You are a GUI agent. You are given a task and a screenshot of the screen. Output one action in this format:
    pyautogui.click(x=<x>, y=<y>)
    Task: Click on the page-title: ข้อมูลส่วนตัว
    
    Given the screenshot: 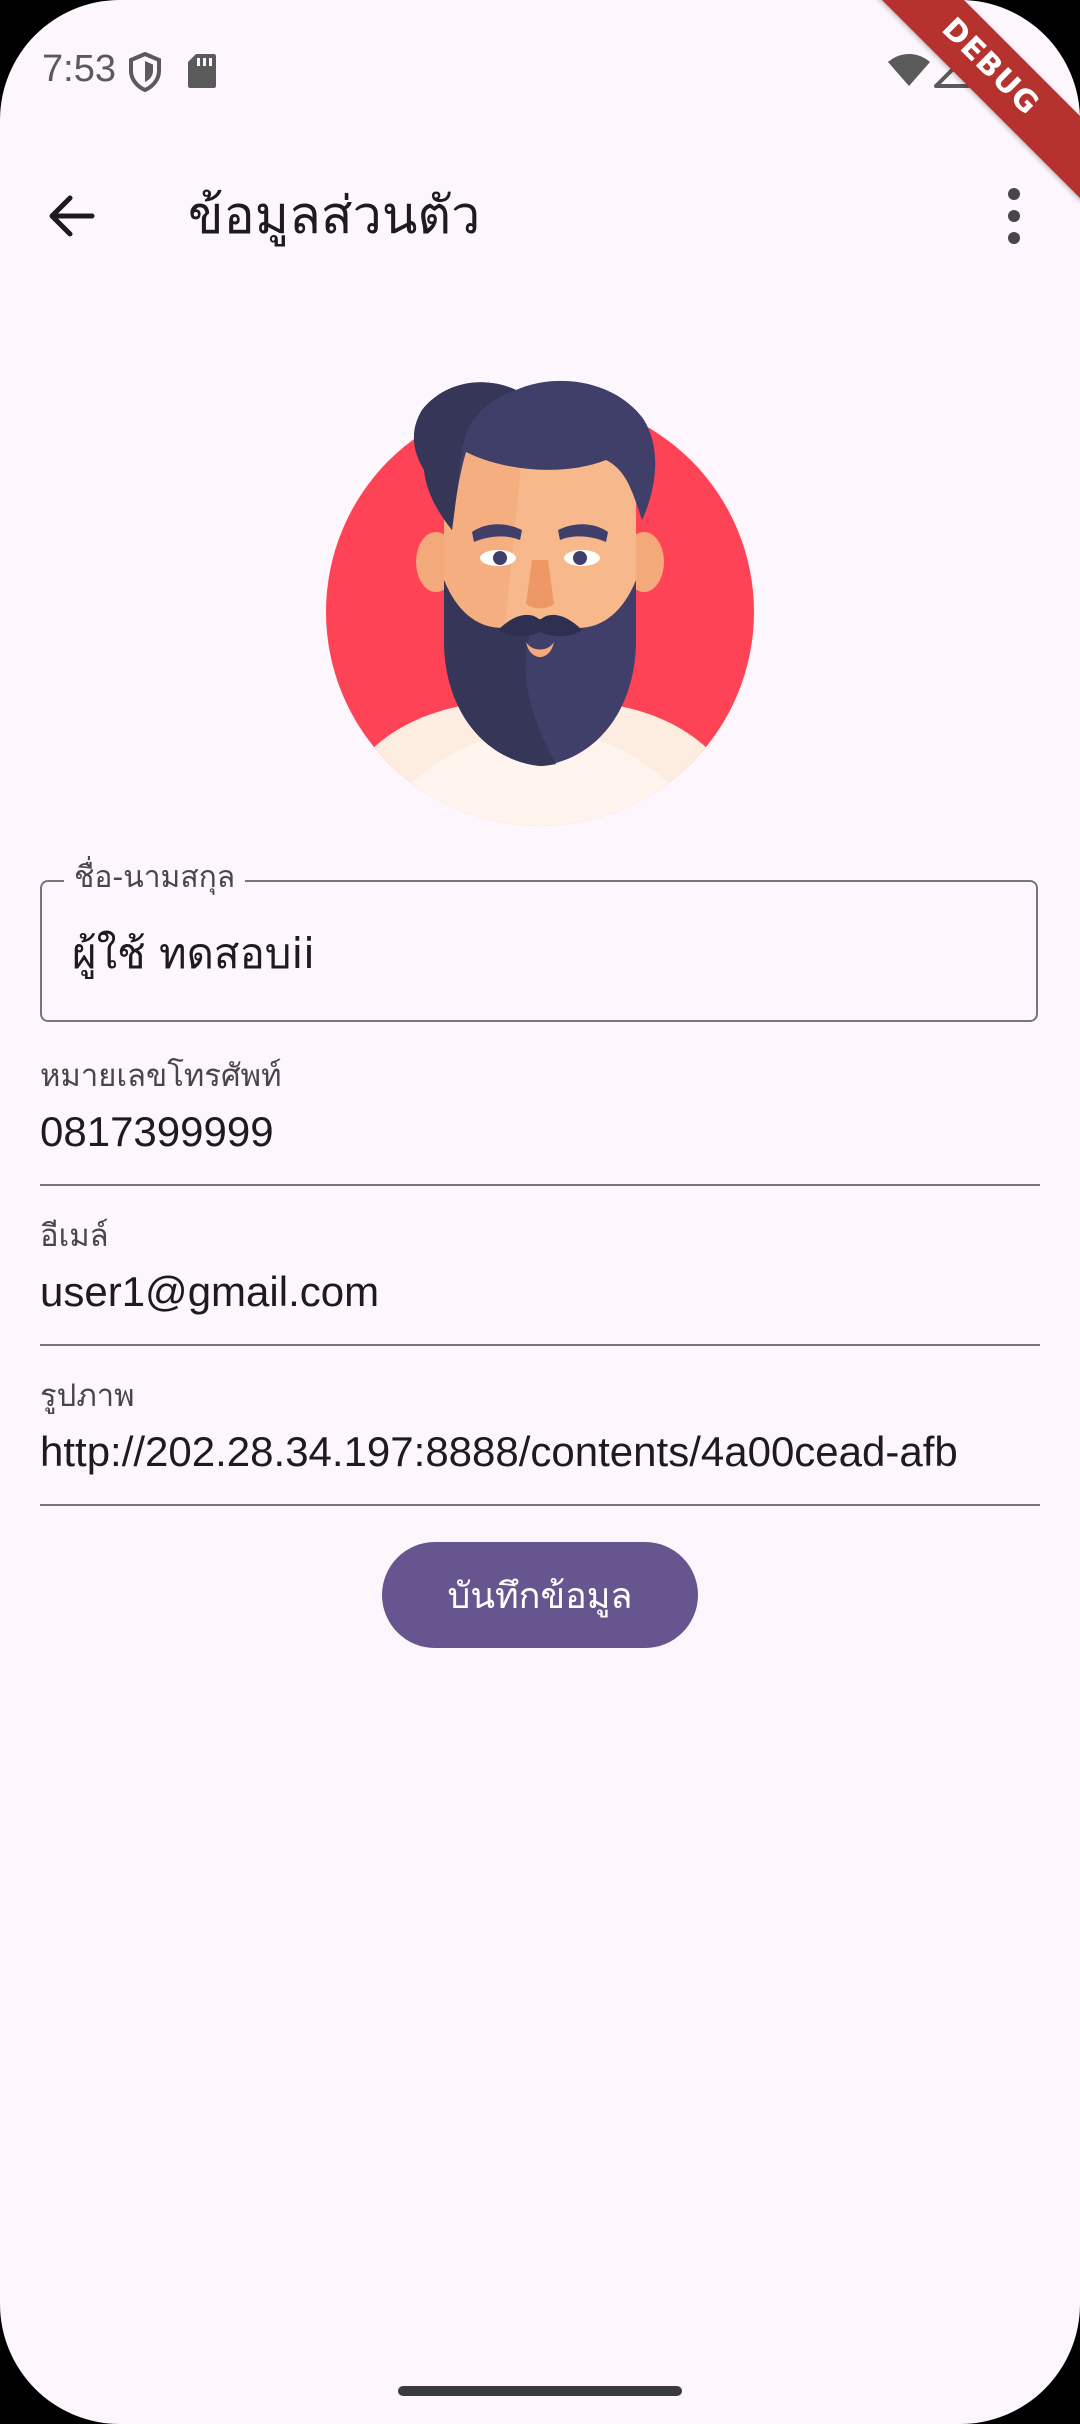 What is the action you would take?
    pyautogui.click(x=334, y=216)
    